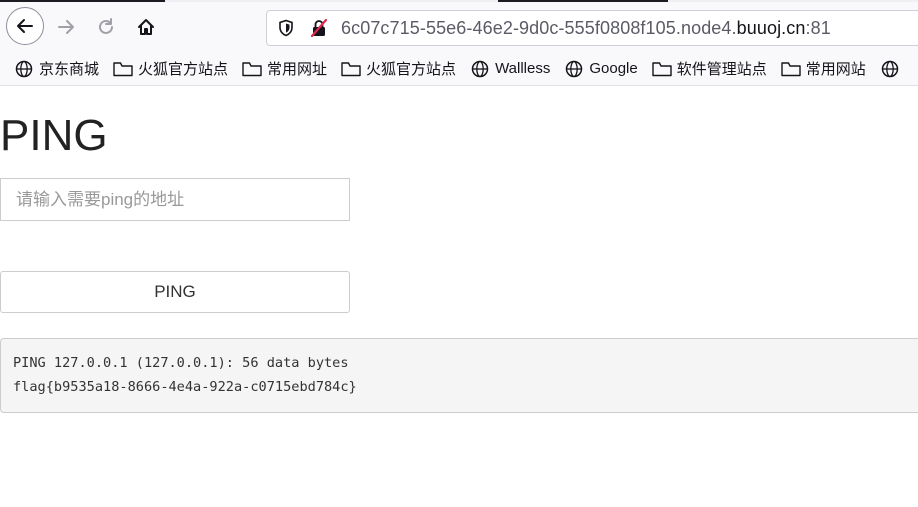  I want to click on ping-button: PING, so click(175, 292).